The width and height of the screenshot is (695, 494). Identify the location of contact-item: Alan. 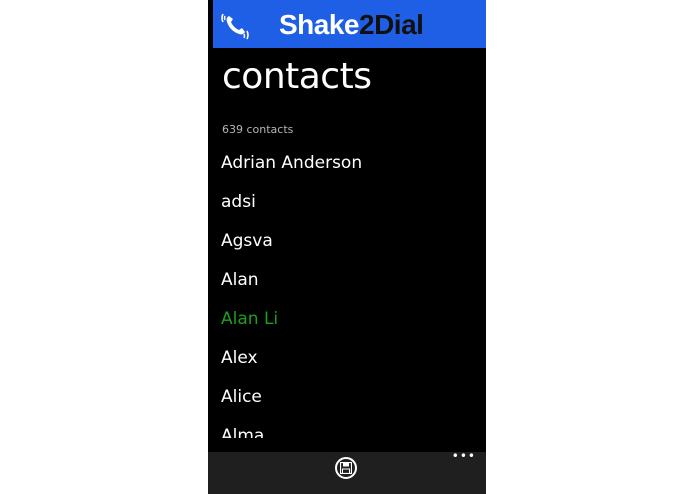
(347, 280).